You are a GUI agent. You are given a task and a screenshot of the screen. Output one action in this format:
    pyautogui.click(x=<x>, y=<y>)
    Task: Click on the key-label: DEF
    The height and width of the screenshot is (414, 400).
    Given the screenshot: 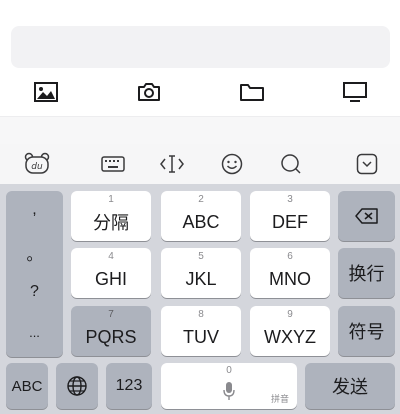 What is the action you would take?
    pyautogui.click(x=290, y=221)
    